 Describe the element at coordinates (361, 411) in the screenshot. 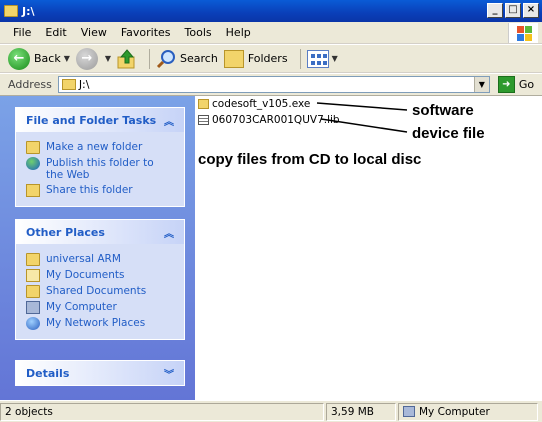

I see `status-size: 3,59 MB` at that location.